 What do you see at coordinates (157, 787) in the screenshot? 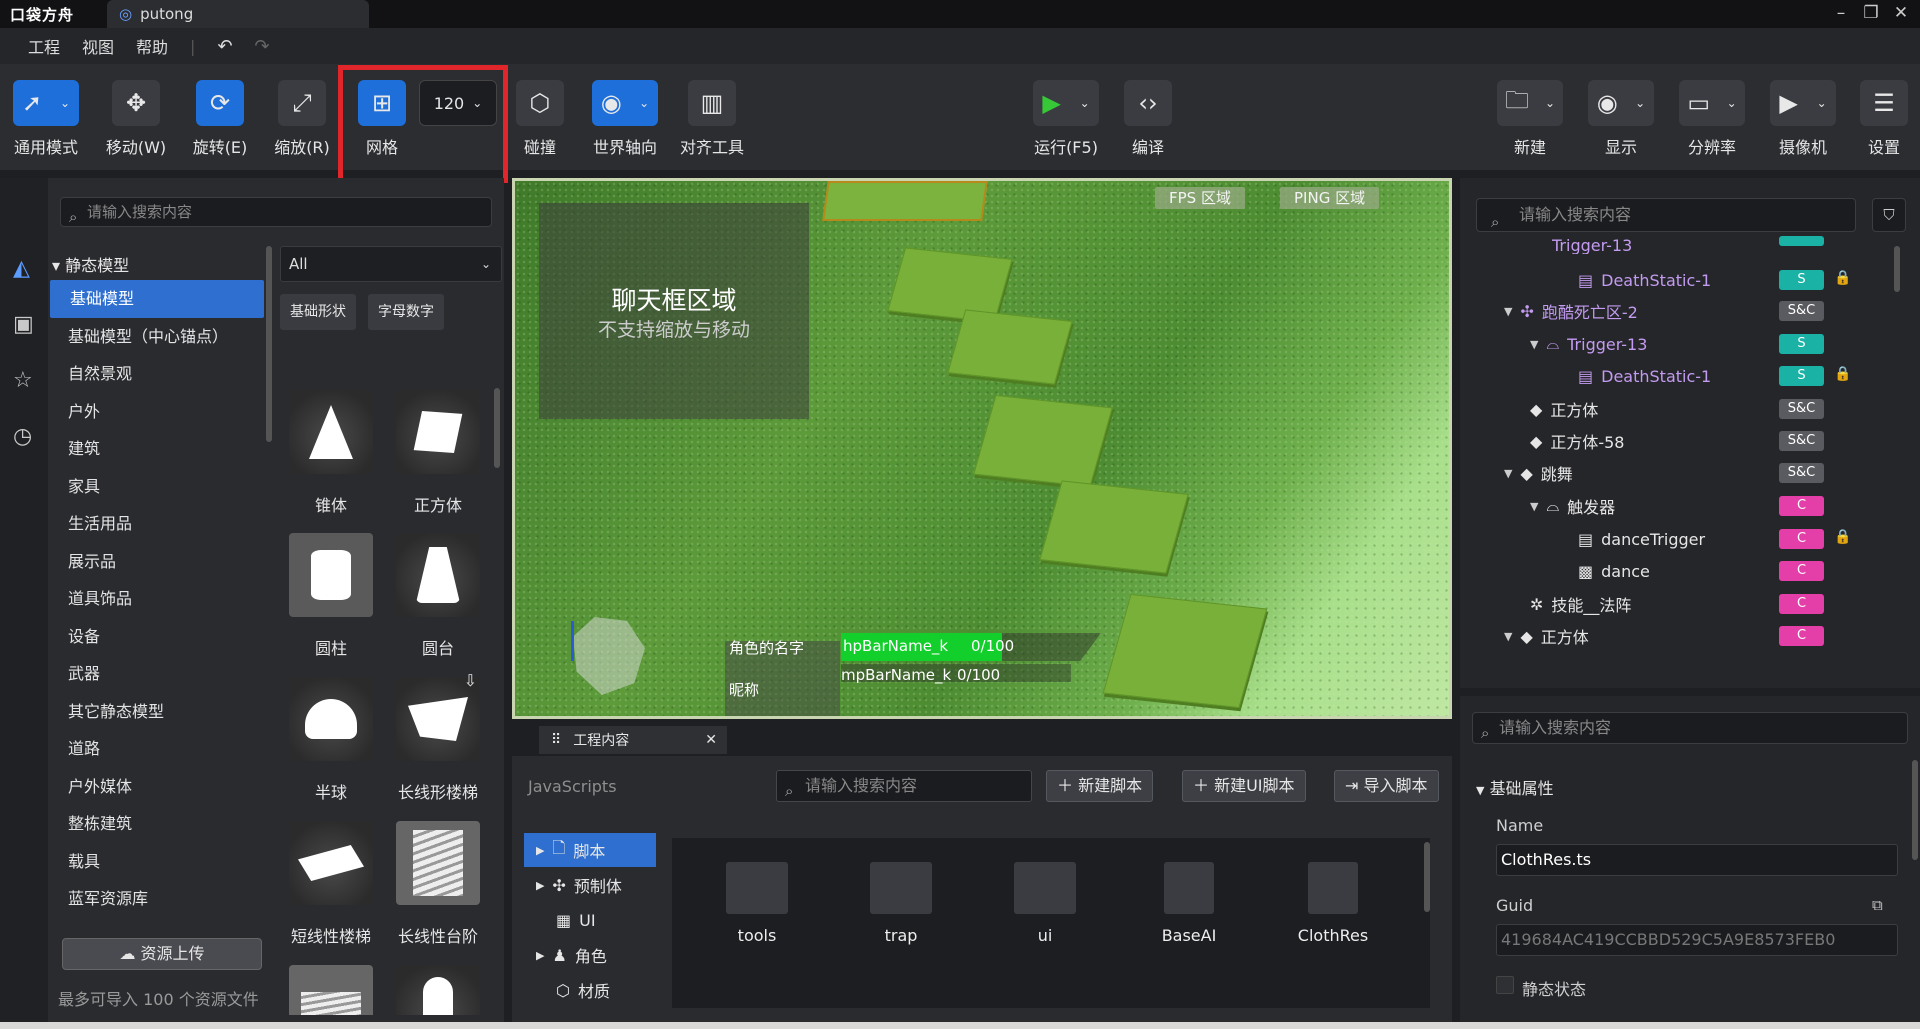
I see `category-item: 户外媒体` at bounding box center [157, 787].